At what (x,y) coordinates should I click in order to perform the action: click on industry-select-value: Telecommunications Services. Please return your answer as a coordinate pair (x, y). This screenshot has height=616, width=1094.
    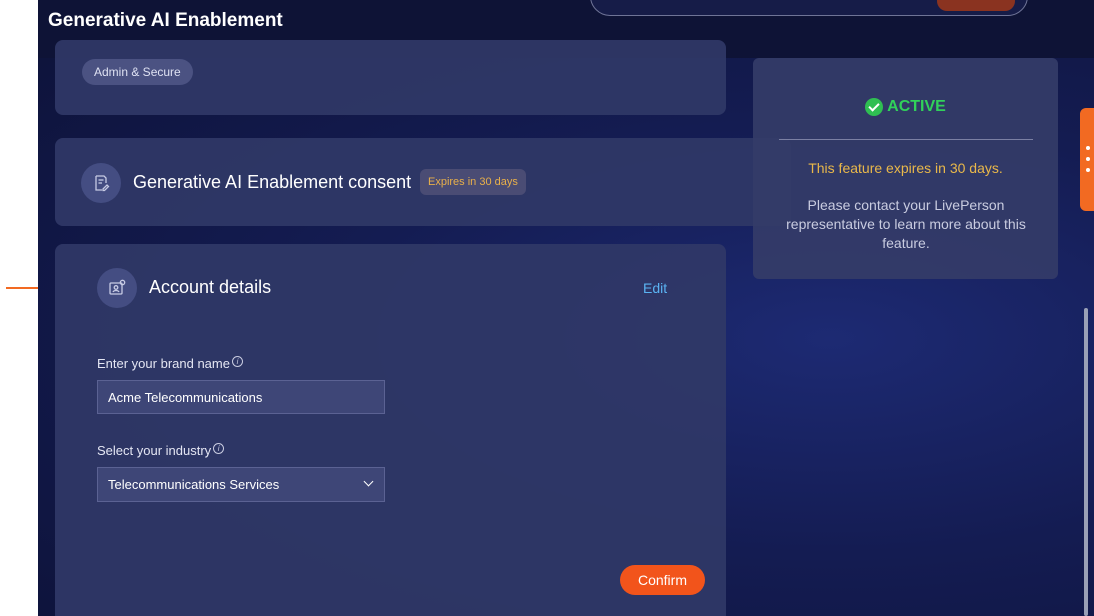
    Looking at the image, I should click on (194, 484).